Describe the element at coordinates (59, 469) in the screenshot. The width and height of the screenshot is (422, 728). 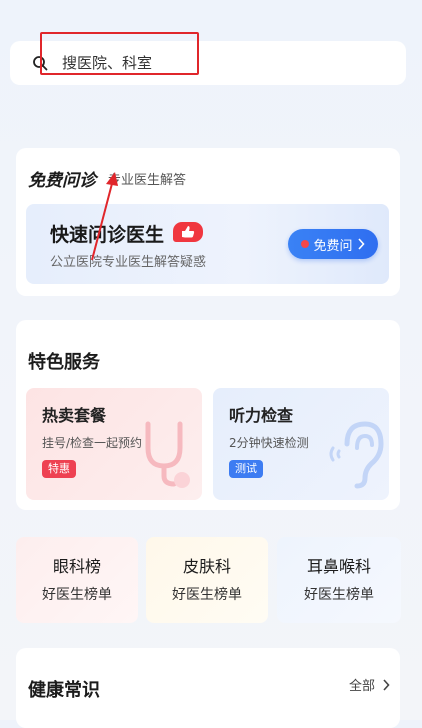
I see `service-badge: 特惠` at that location.